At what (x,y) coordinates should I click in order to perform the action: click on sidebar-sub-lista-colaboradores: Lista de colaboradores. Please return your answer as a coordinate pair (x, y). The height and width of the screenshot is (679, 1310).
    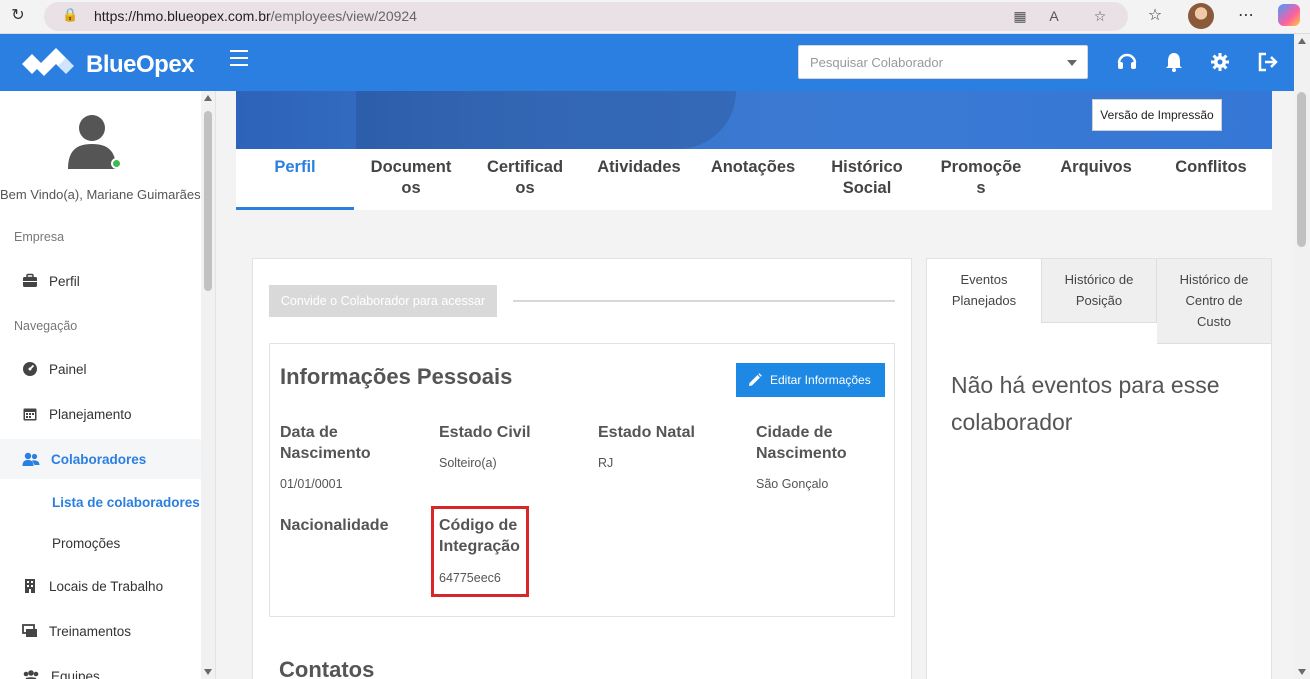
    Looking at the image, I should click on (126, 502).